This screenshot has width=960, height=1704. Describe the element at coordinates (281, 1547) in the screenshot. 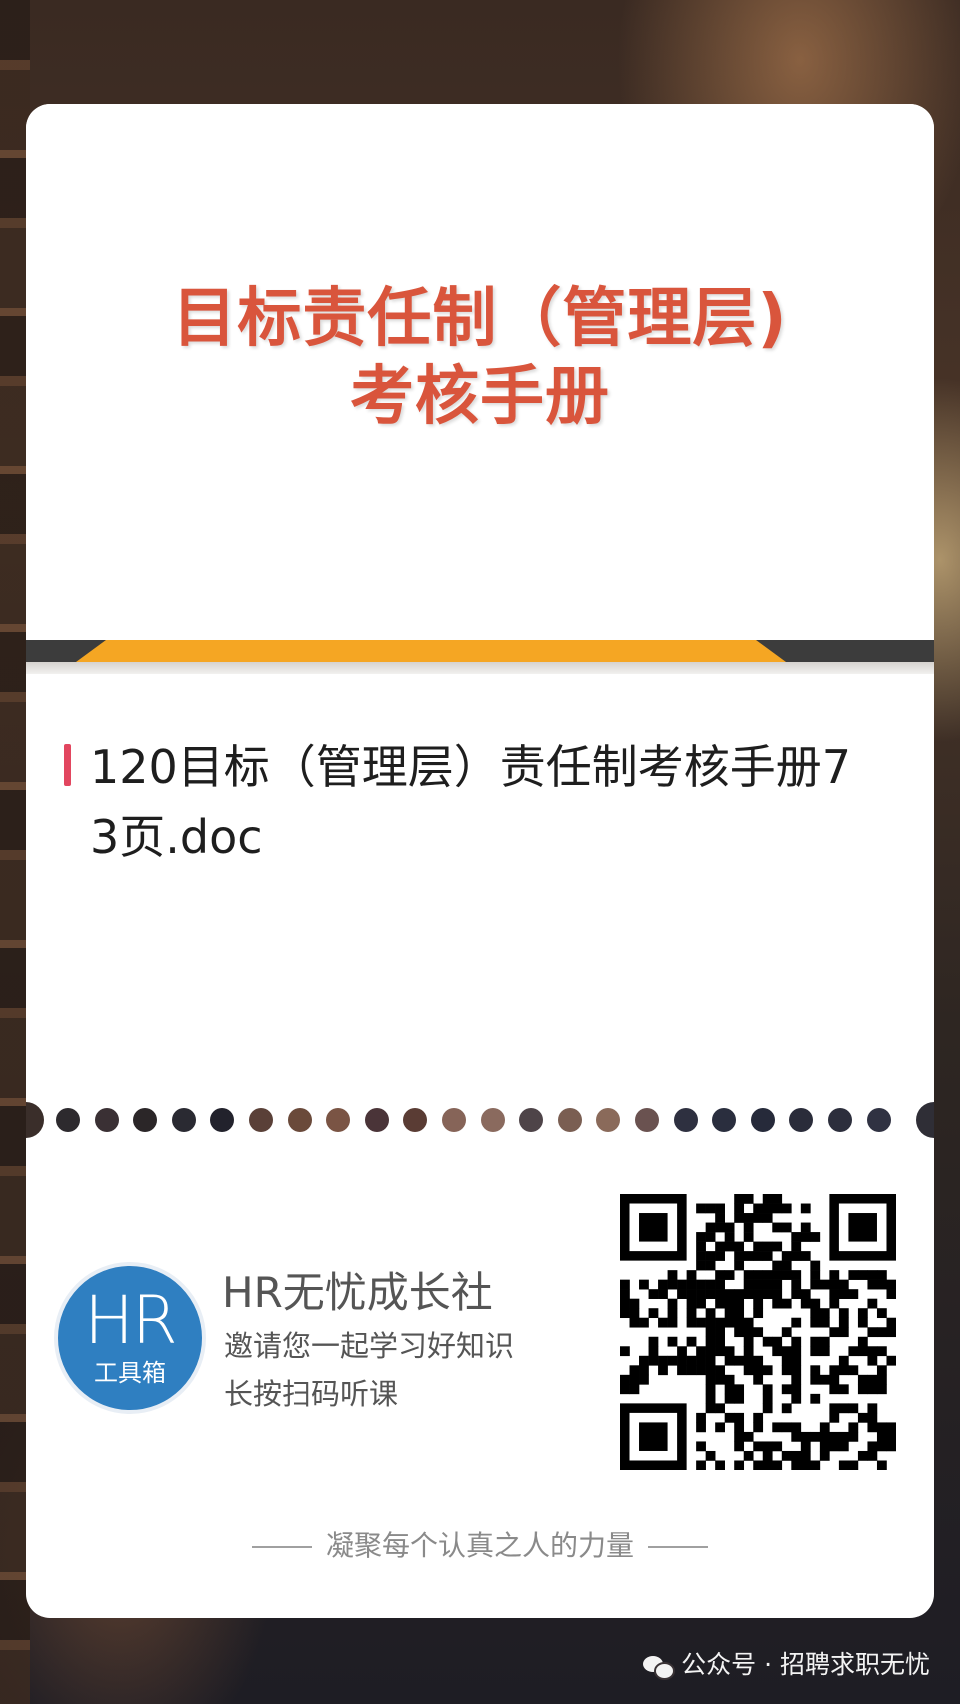

I see `slogan-dash-left` at that location.